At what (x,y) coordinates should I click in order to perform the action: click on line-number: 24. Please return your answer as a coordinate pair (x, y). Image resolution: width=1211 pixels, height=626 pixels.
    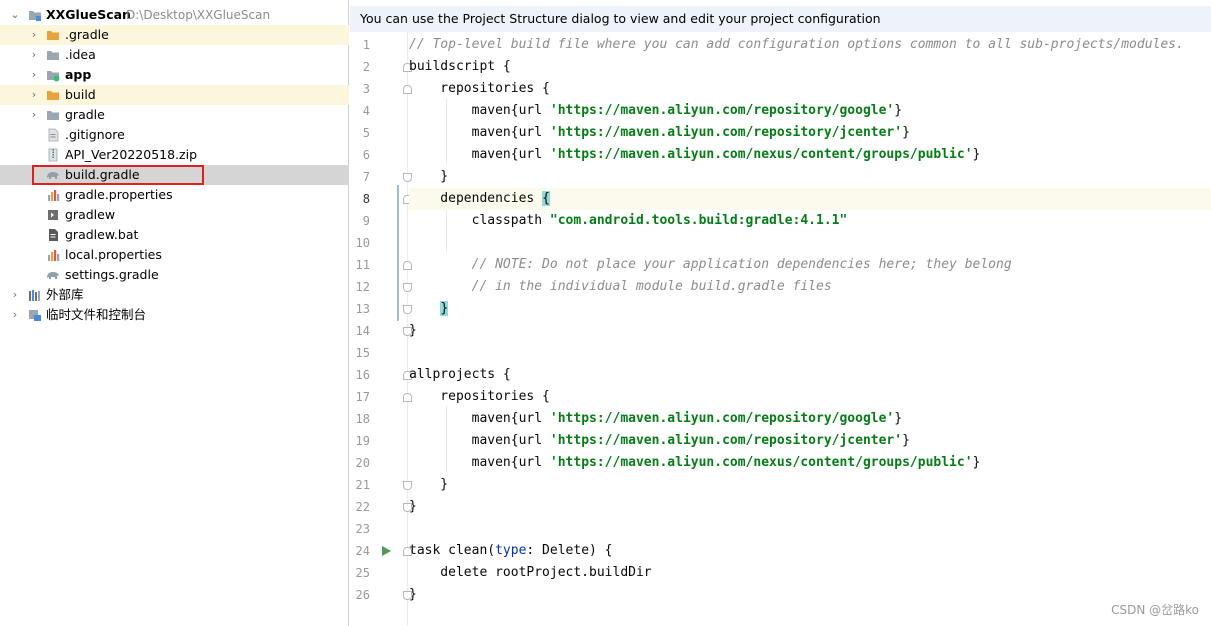
    Looking at the image, I should click on (362, 551).